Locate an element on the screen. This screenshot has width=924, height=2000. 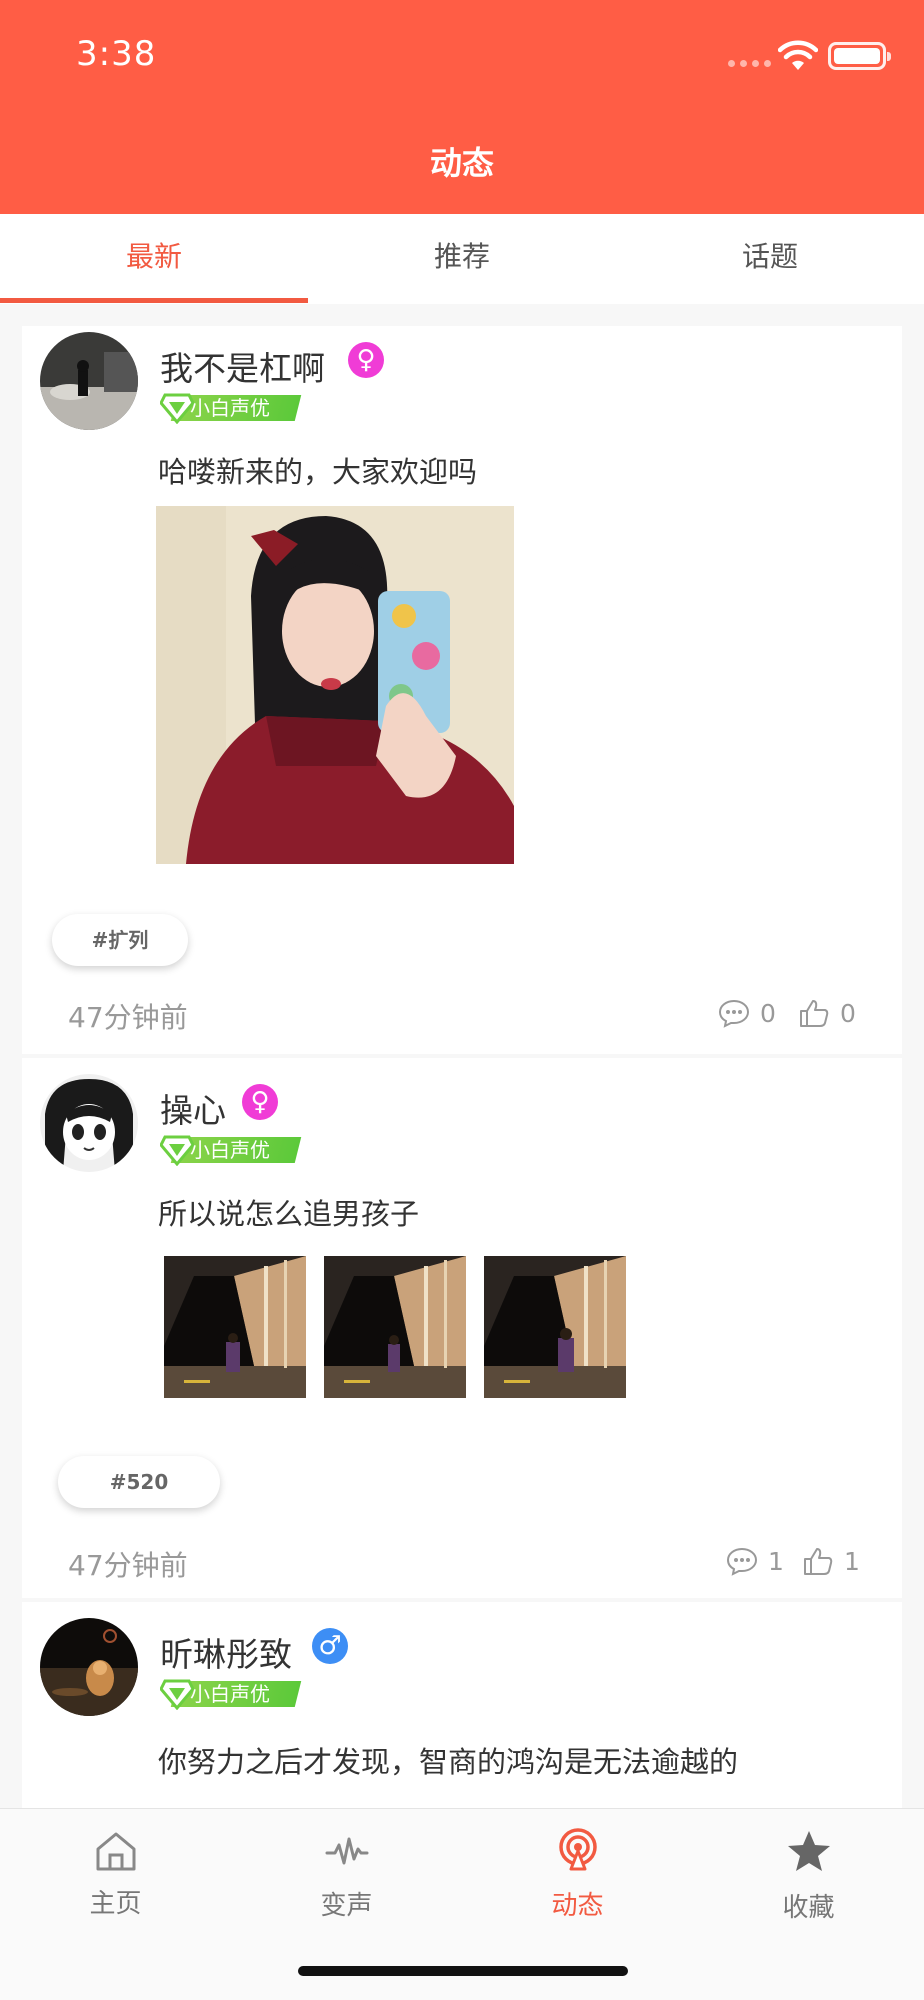
star-icon is located at coordinates (808, 1851).